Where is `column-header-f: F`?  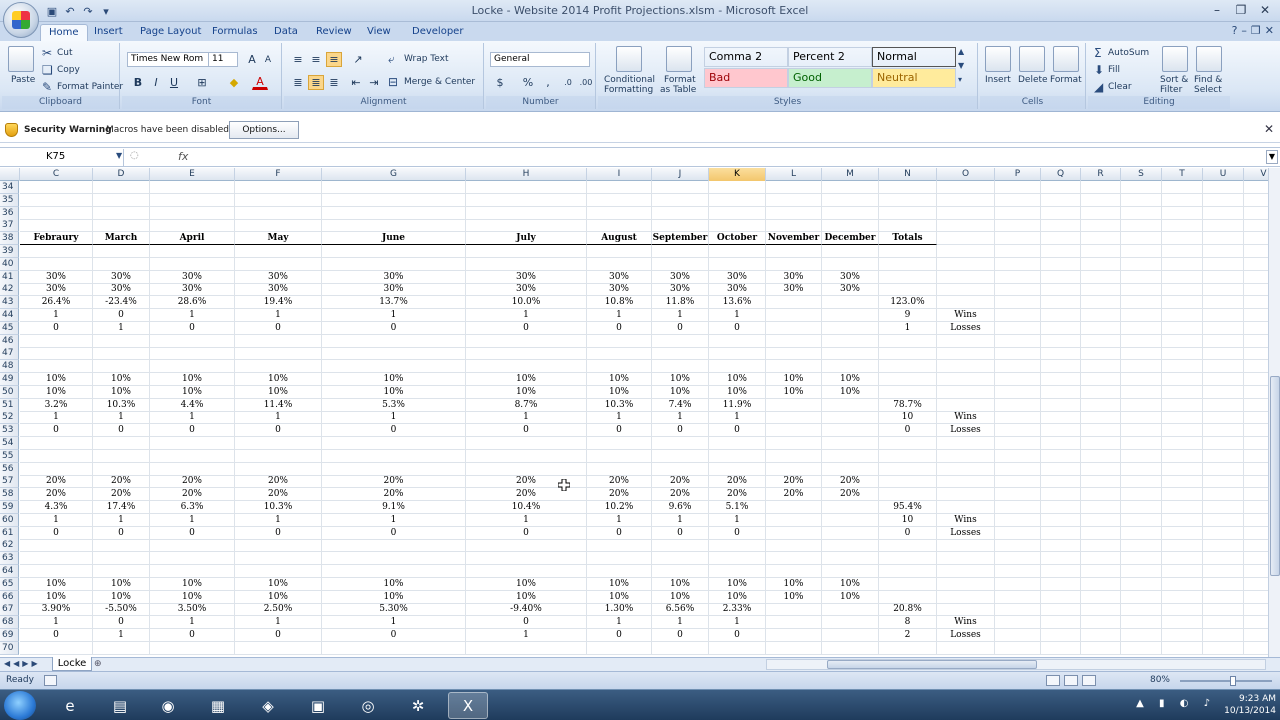
column-header-f: F is located at coordinates (278, 174).